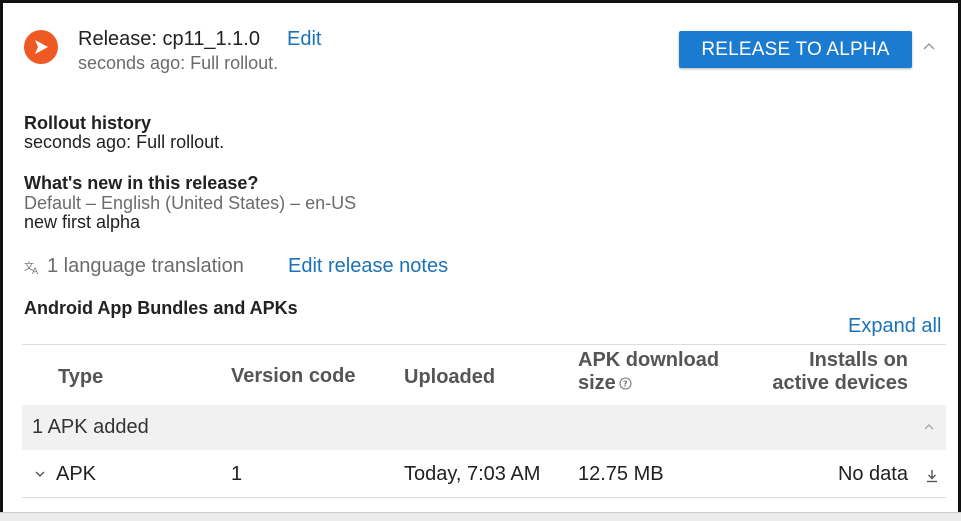 This screenshot has width=961, height=521. Describe the element at coordinates (80, 377) in the screenshot. I see `column-header-type: Type` at that location.